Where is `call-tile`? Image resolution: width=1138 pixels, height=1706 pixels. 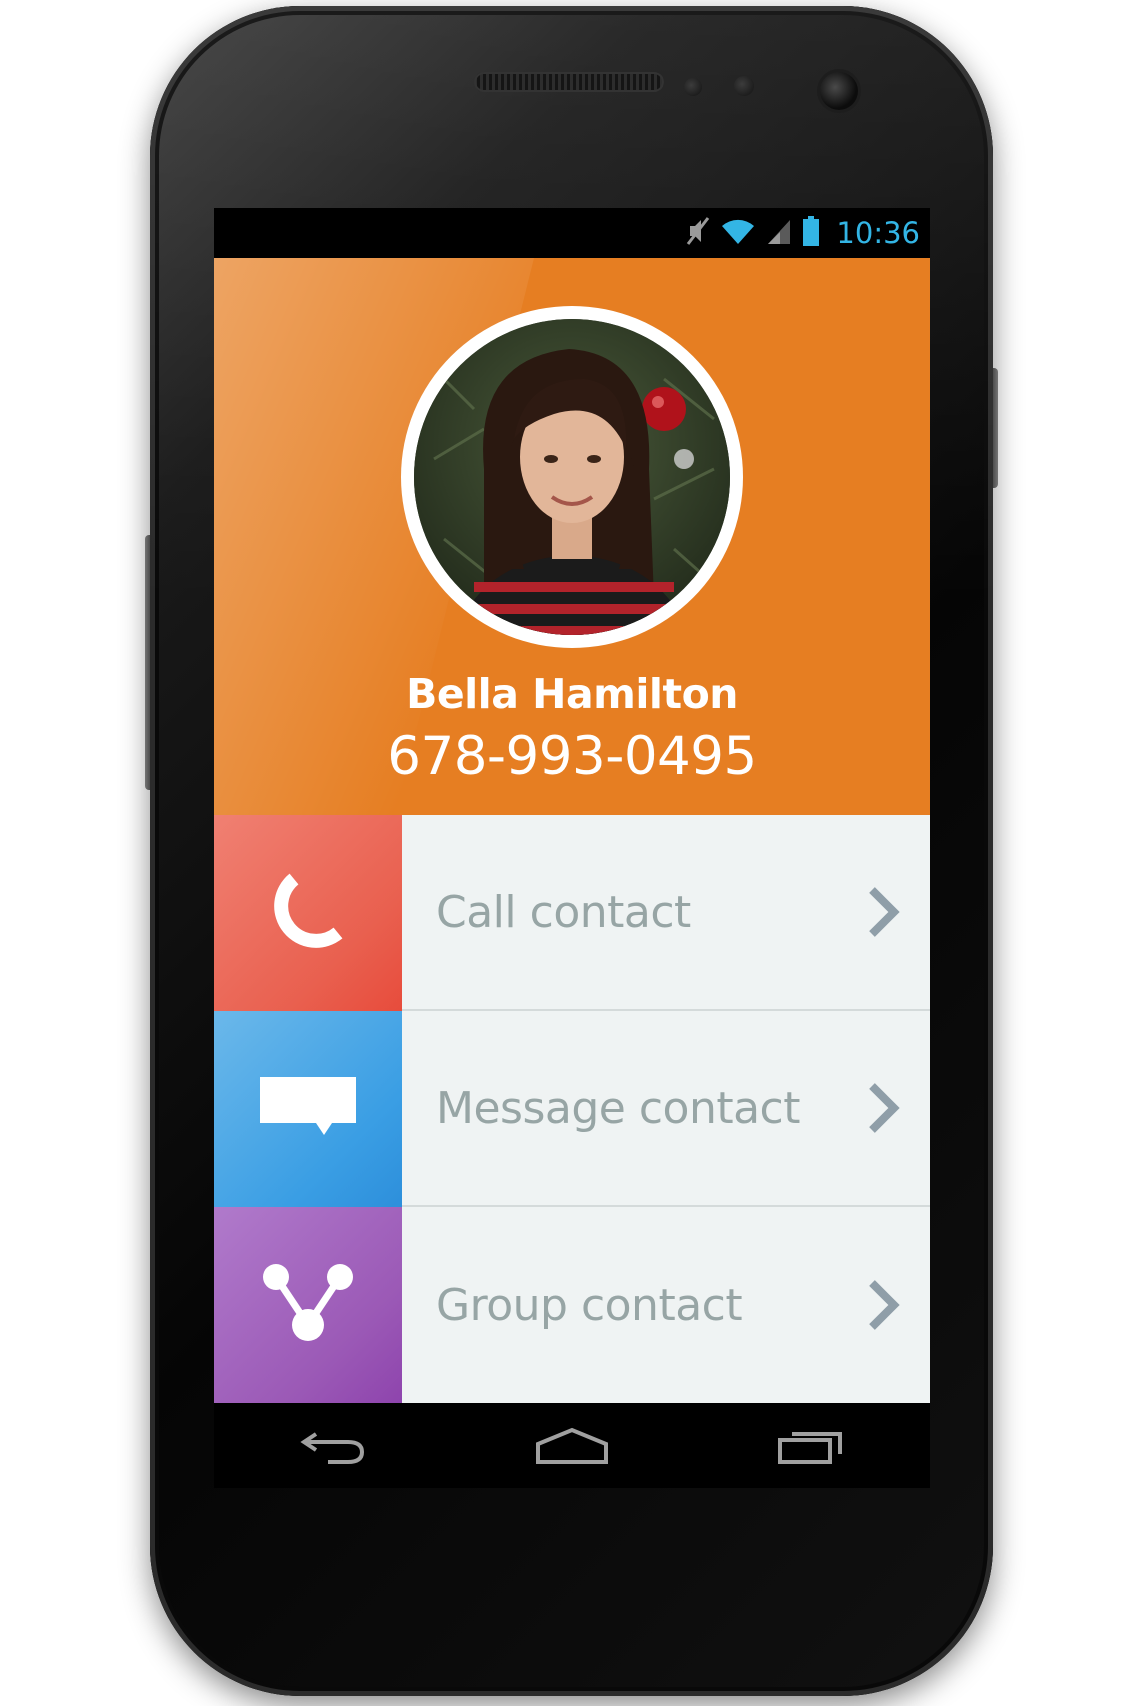 call-tile is located at coordinates (308, 913).